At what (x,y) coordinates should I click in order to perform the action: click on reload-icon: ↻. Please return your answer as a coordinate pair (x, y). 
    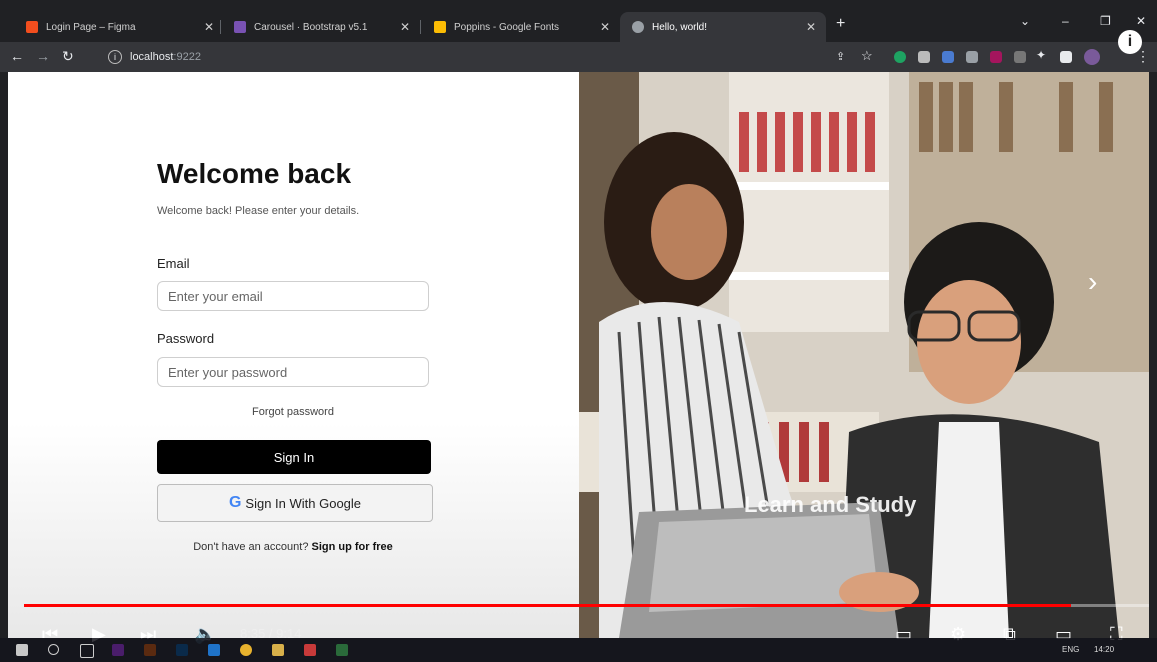
    Looking at the image, I should click on (68, 56).